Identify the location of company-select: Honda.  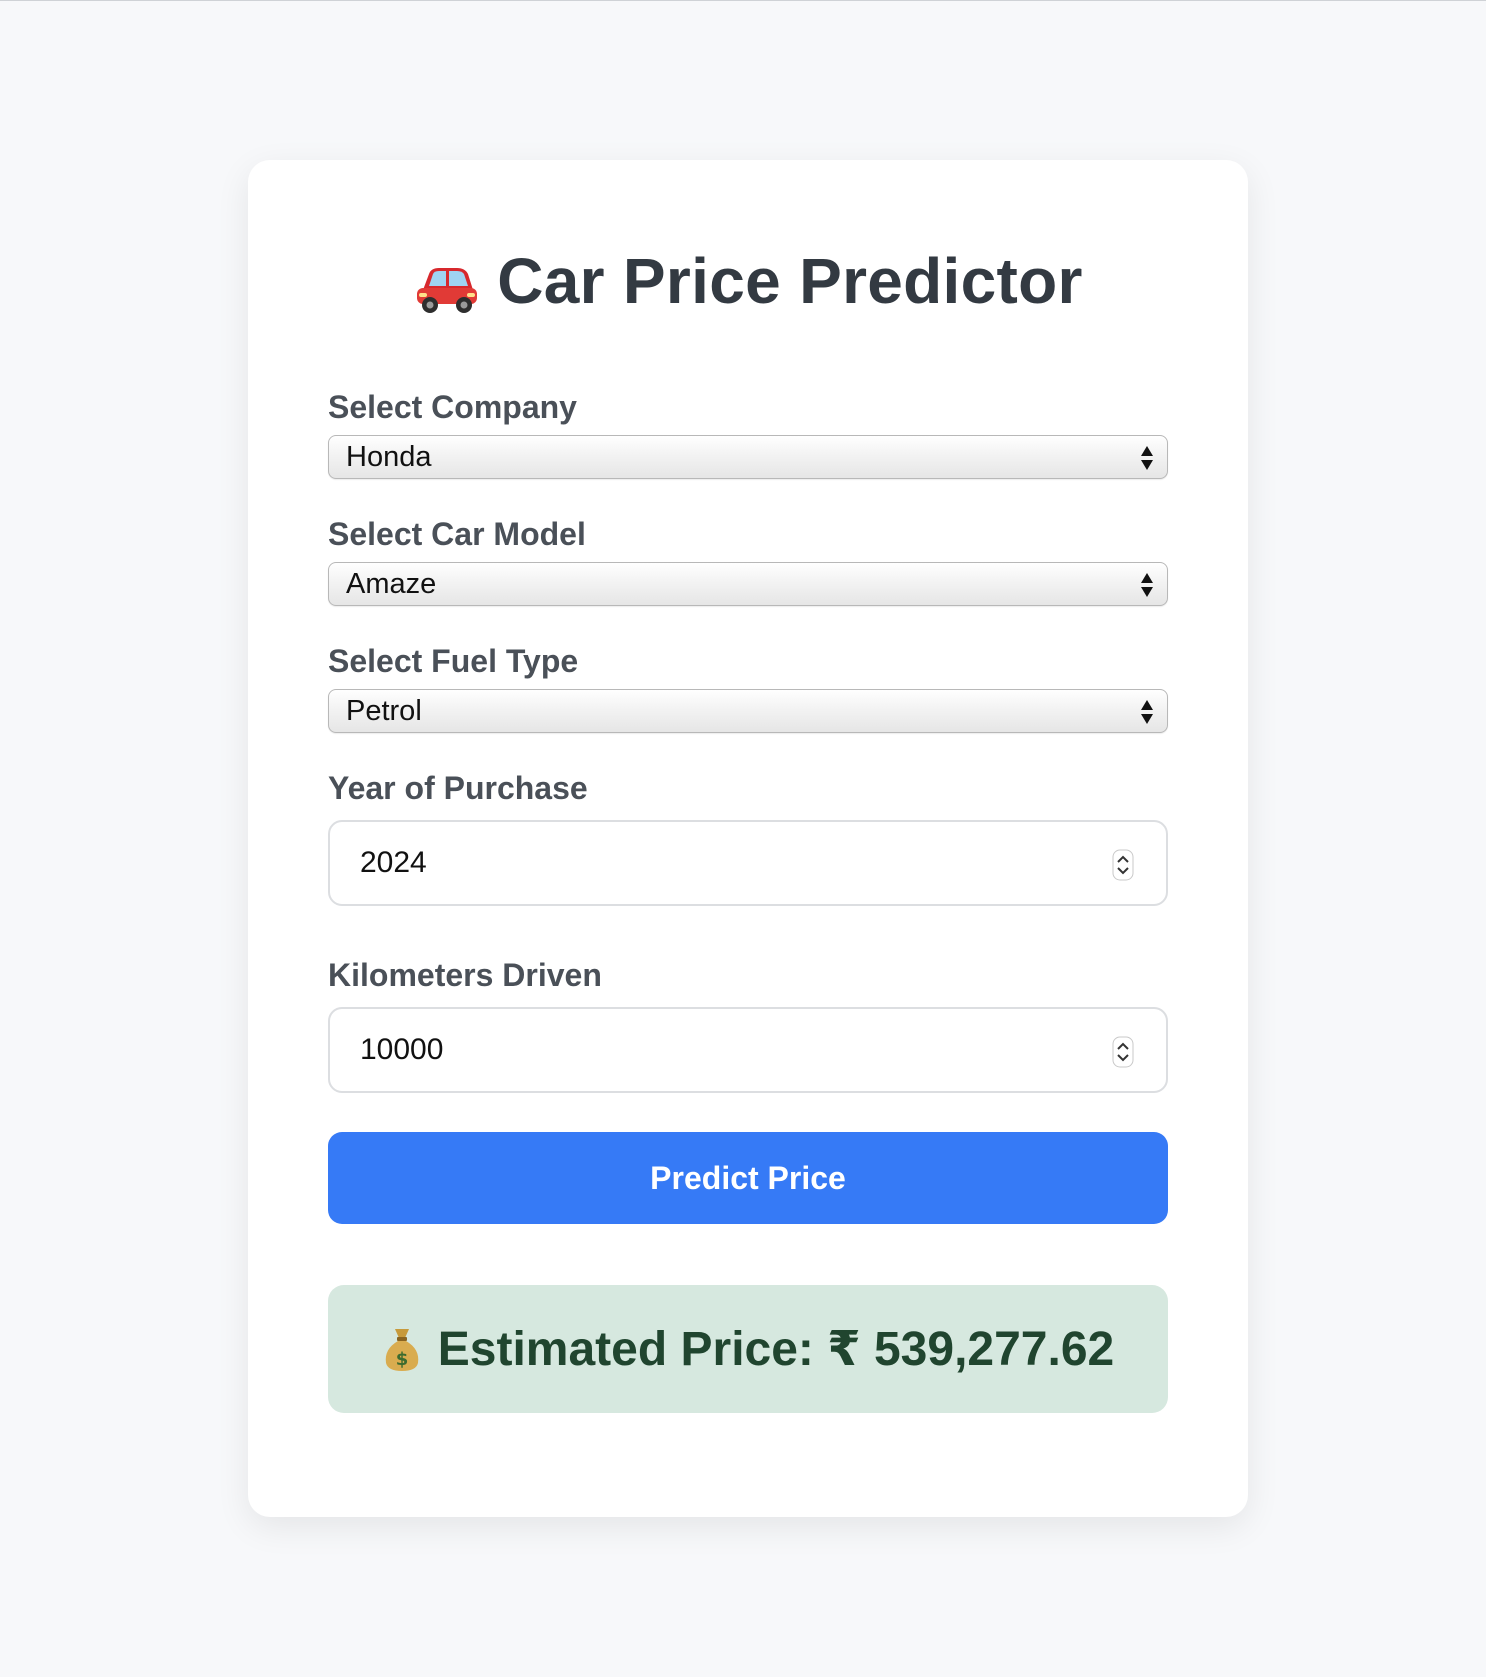
(748, 457).